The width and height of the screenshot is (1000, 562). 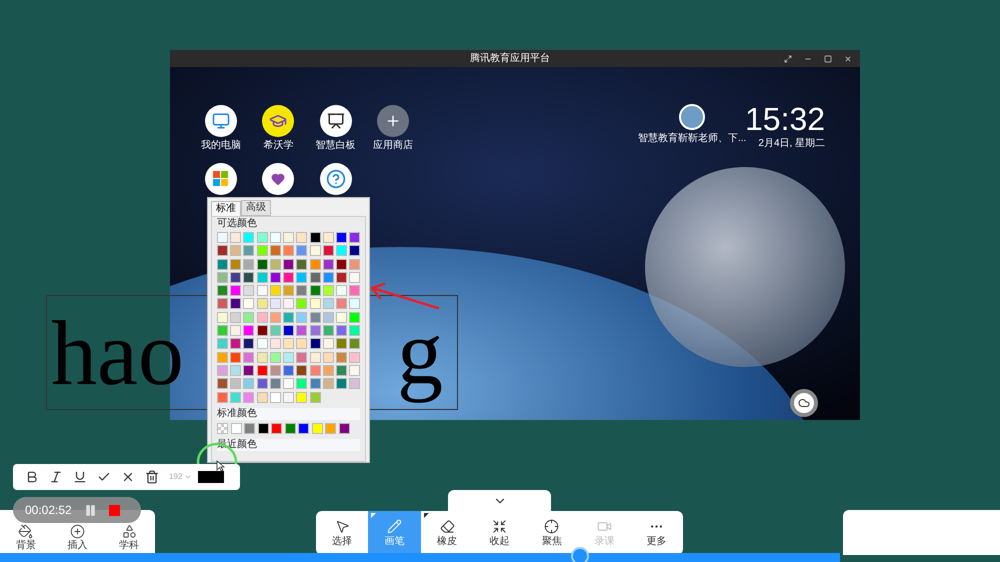 I want to click on clock-date: 2月4日, 星期二, so click(x=792, y=144).